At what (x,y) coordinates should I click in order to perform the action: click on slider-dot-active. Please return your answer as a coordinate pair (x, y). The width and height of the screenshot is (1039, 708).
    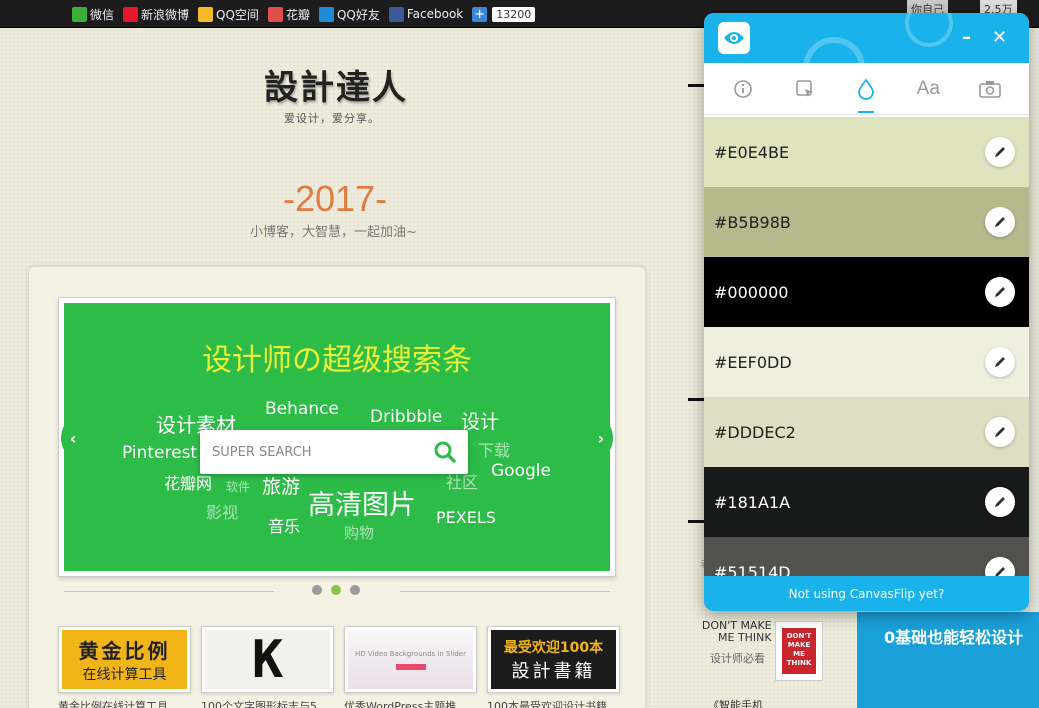
    Looking at the image, I should click on (336, 590).